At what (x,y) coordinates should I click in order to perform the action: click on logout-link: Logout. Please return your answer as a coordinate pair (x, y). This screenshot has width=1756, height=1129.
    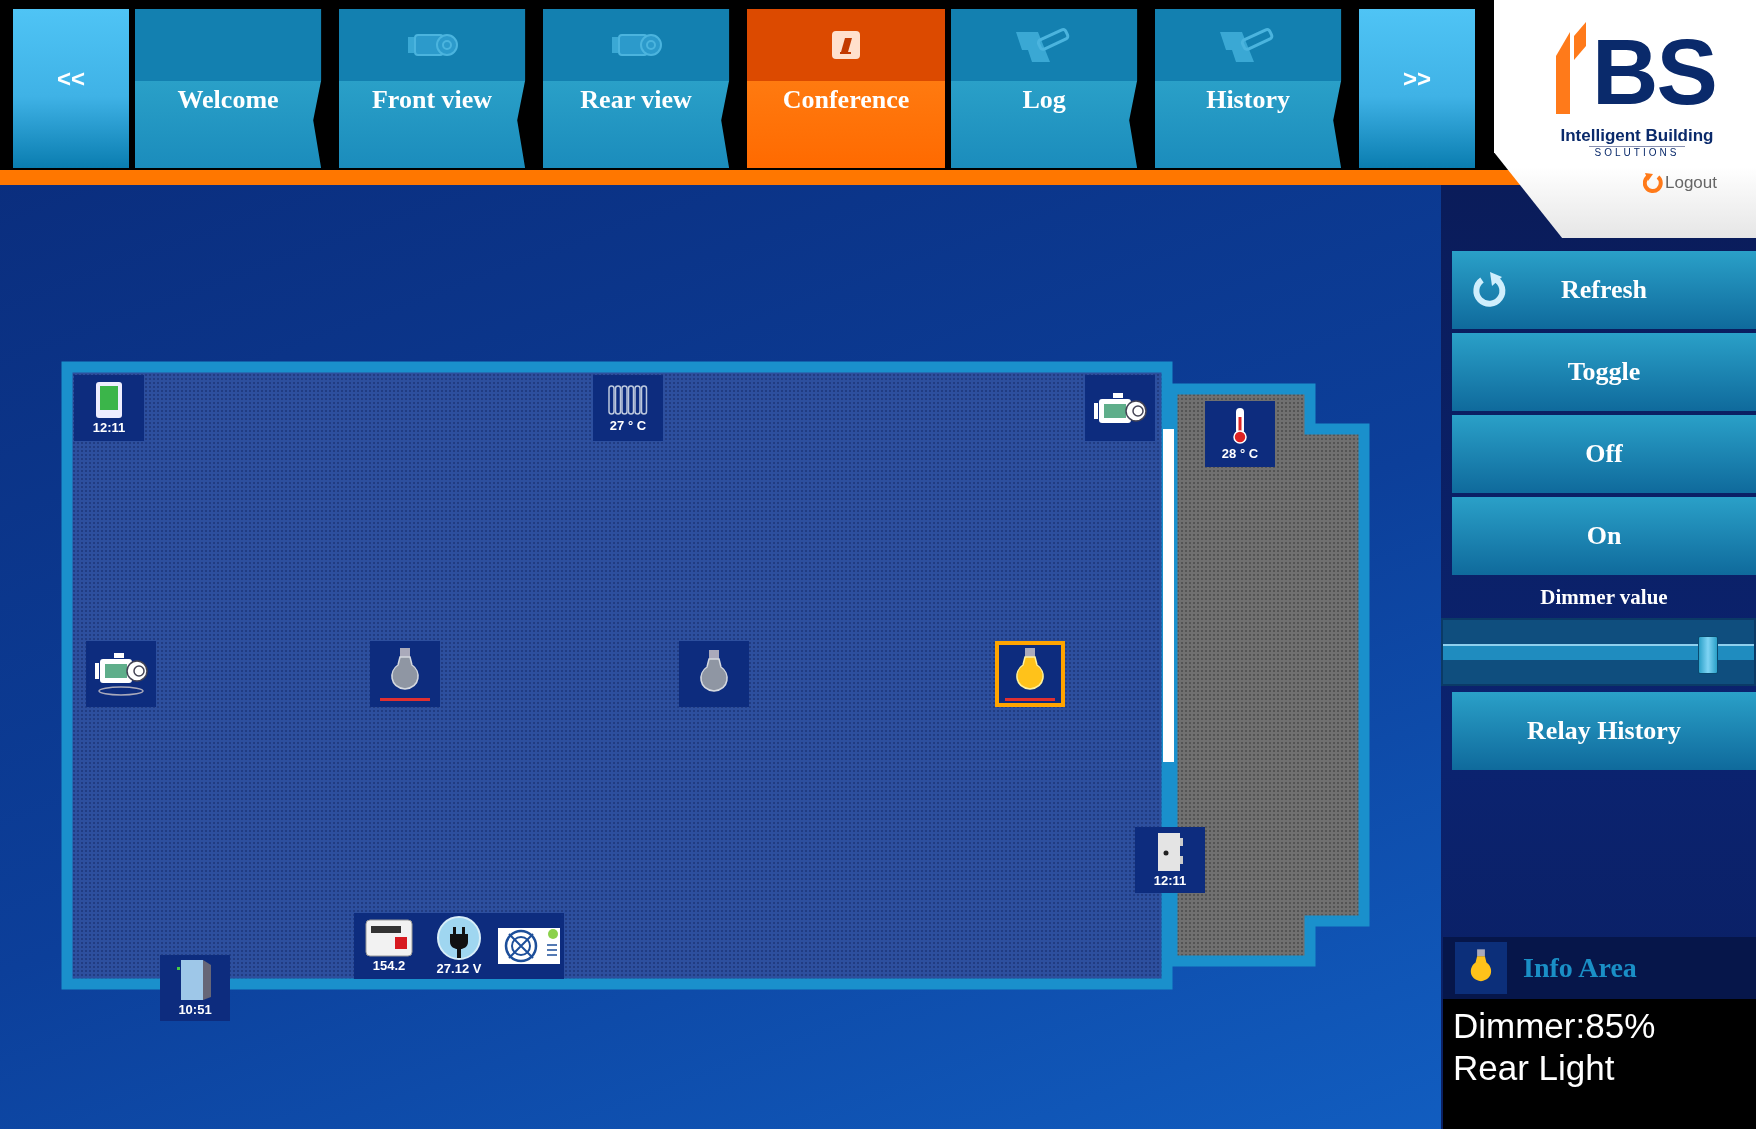
    Looking at the image, I should click on (1680, 183).